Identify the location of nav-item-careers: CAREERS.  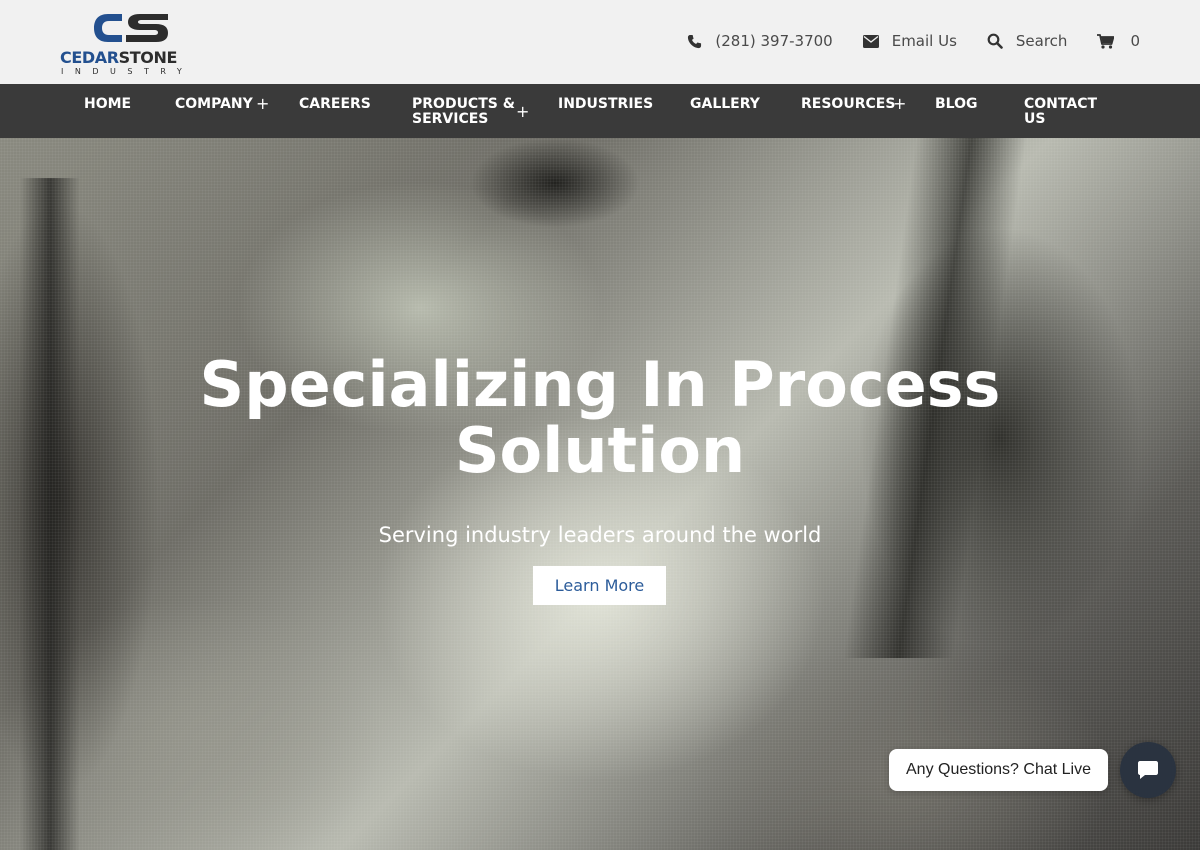
(335, 104).